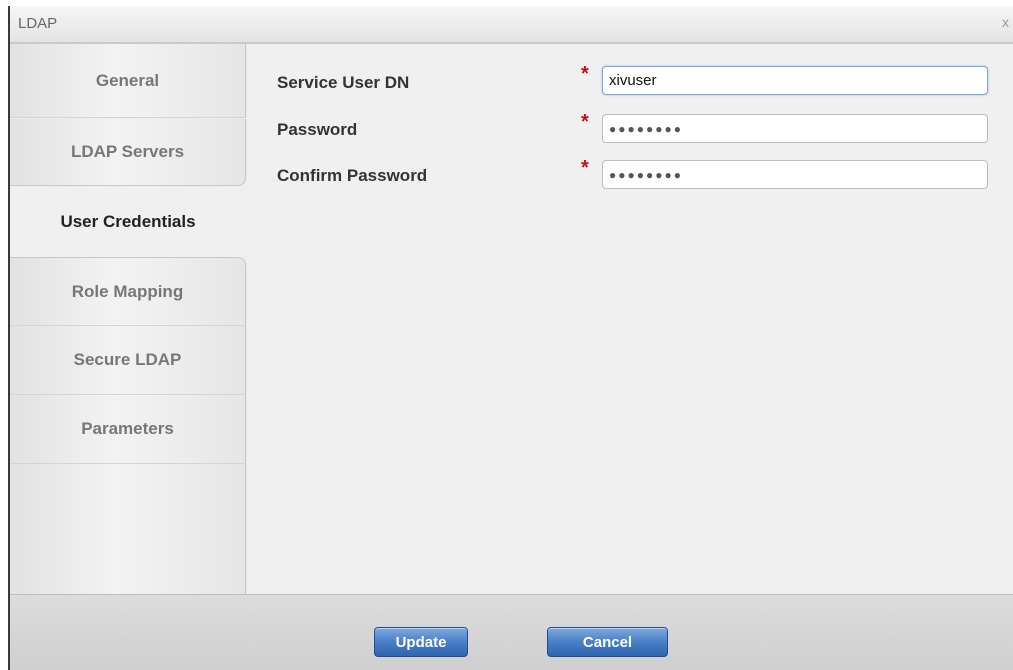  I want to click on sidebar-item-label: Parameters, so click(127, 428).